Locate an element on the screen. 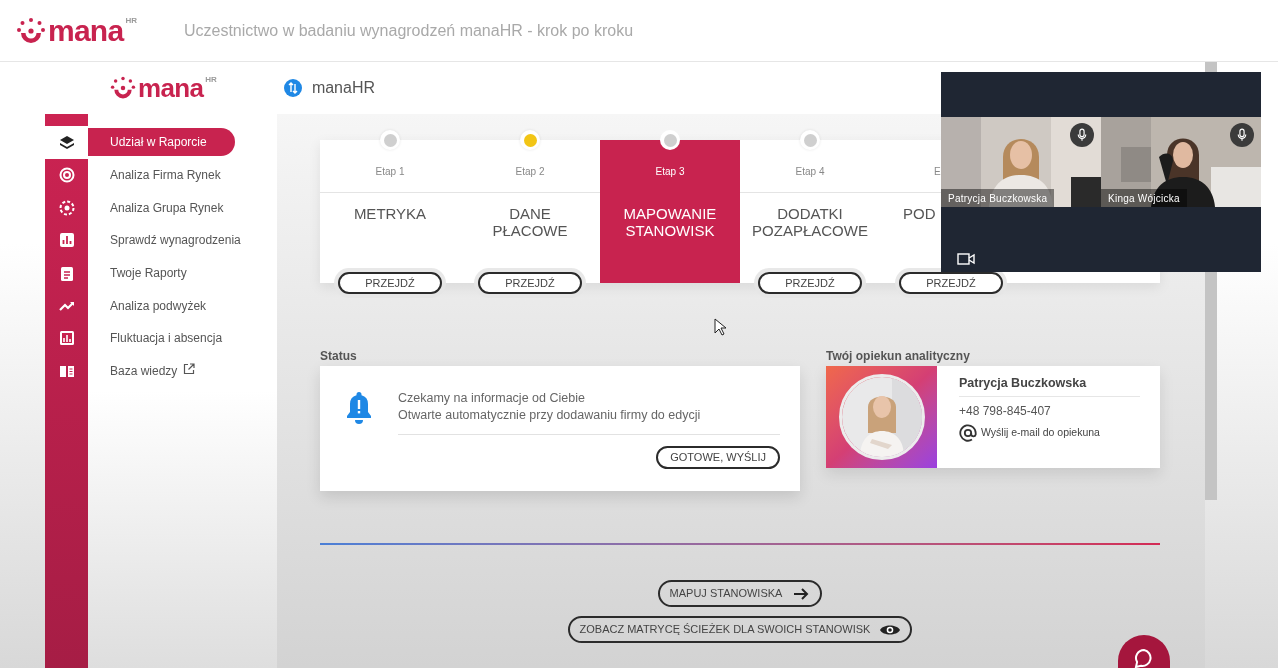 Image resolution: width=1278 pixels, height=668 pixels. cursor-icon is located at coordinates (720, 327).